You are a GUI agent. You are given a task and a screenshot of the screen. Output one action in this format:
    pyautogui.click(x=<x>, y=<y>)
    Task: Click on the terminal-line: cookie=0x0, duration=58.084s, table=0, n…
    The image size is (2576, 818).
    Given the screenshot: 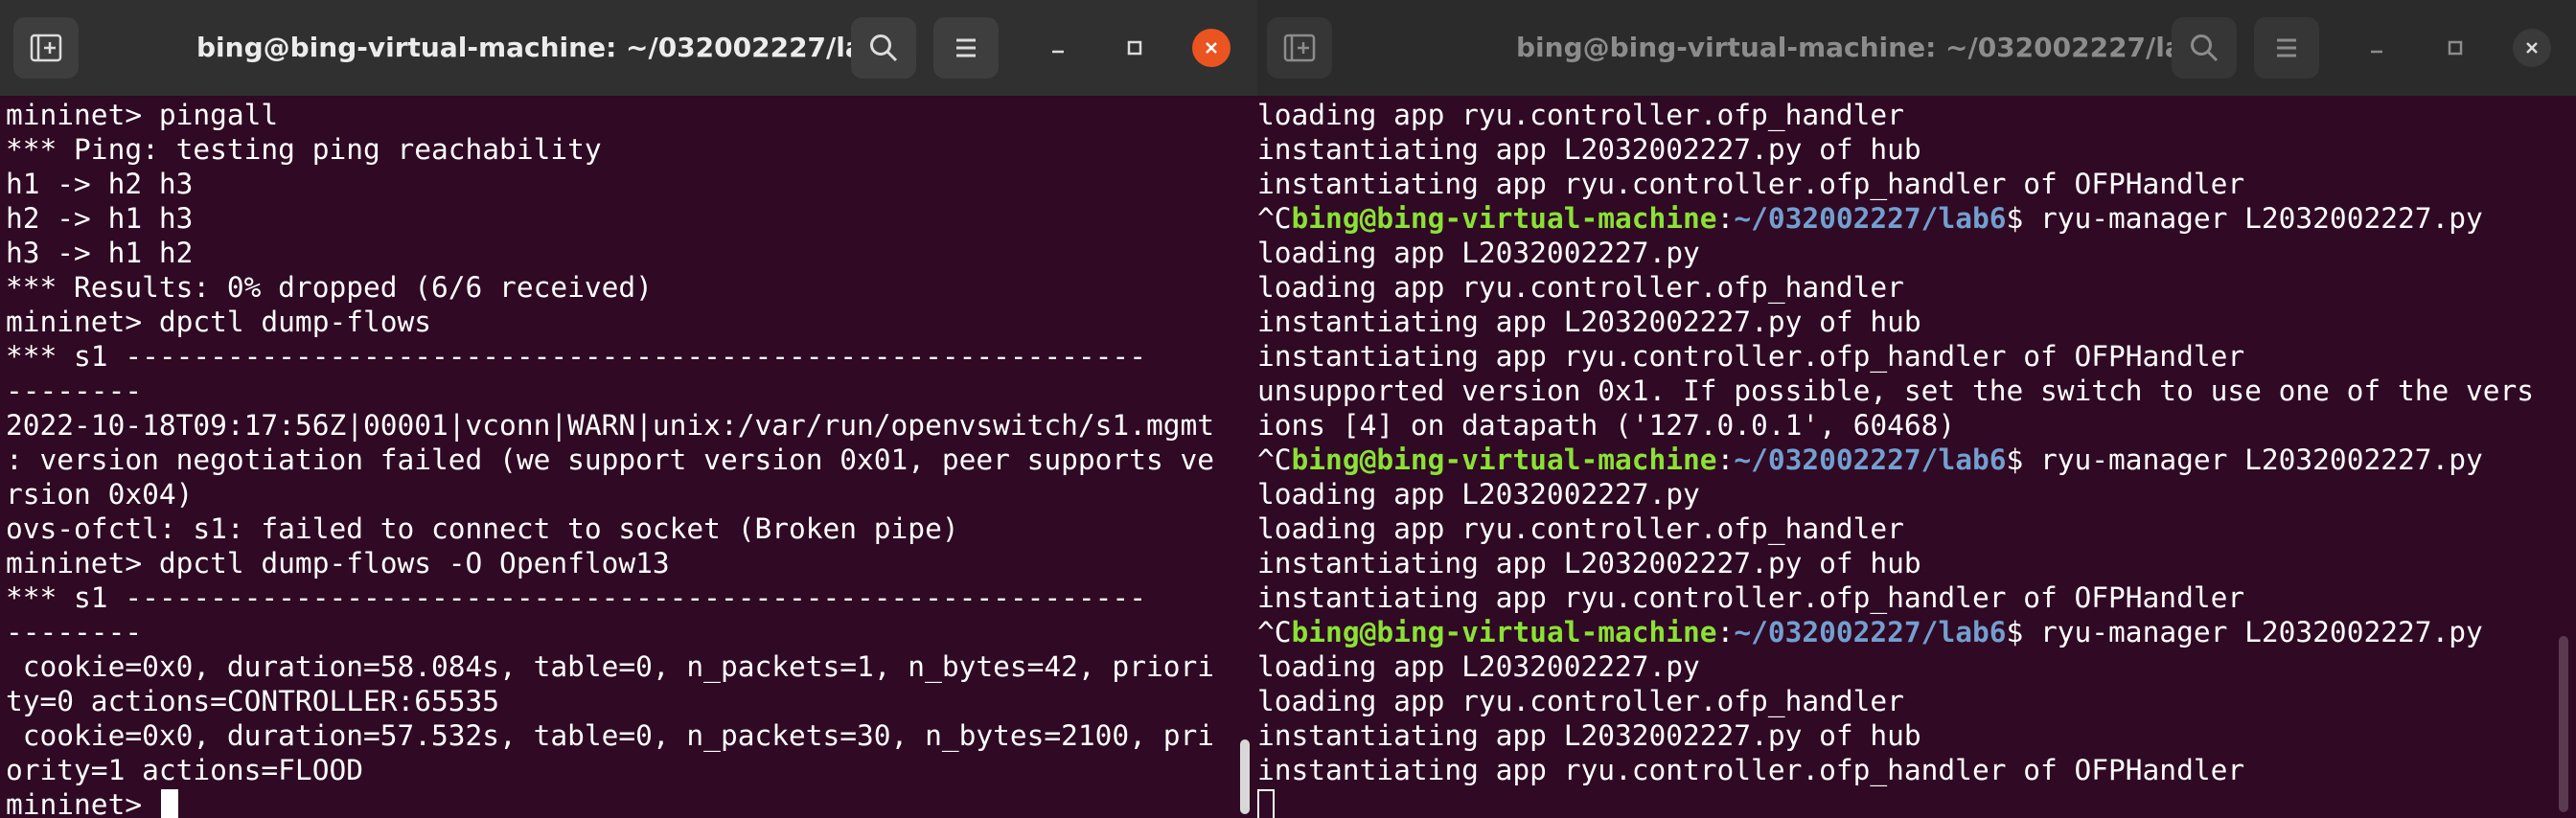 What is the action you would take?
    pyautogui.click(x=610, y=666)
    